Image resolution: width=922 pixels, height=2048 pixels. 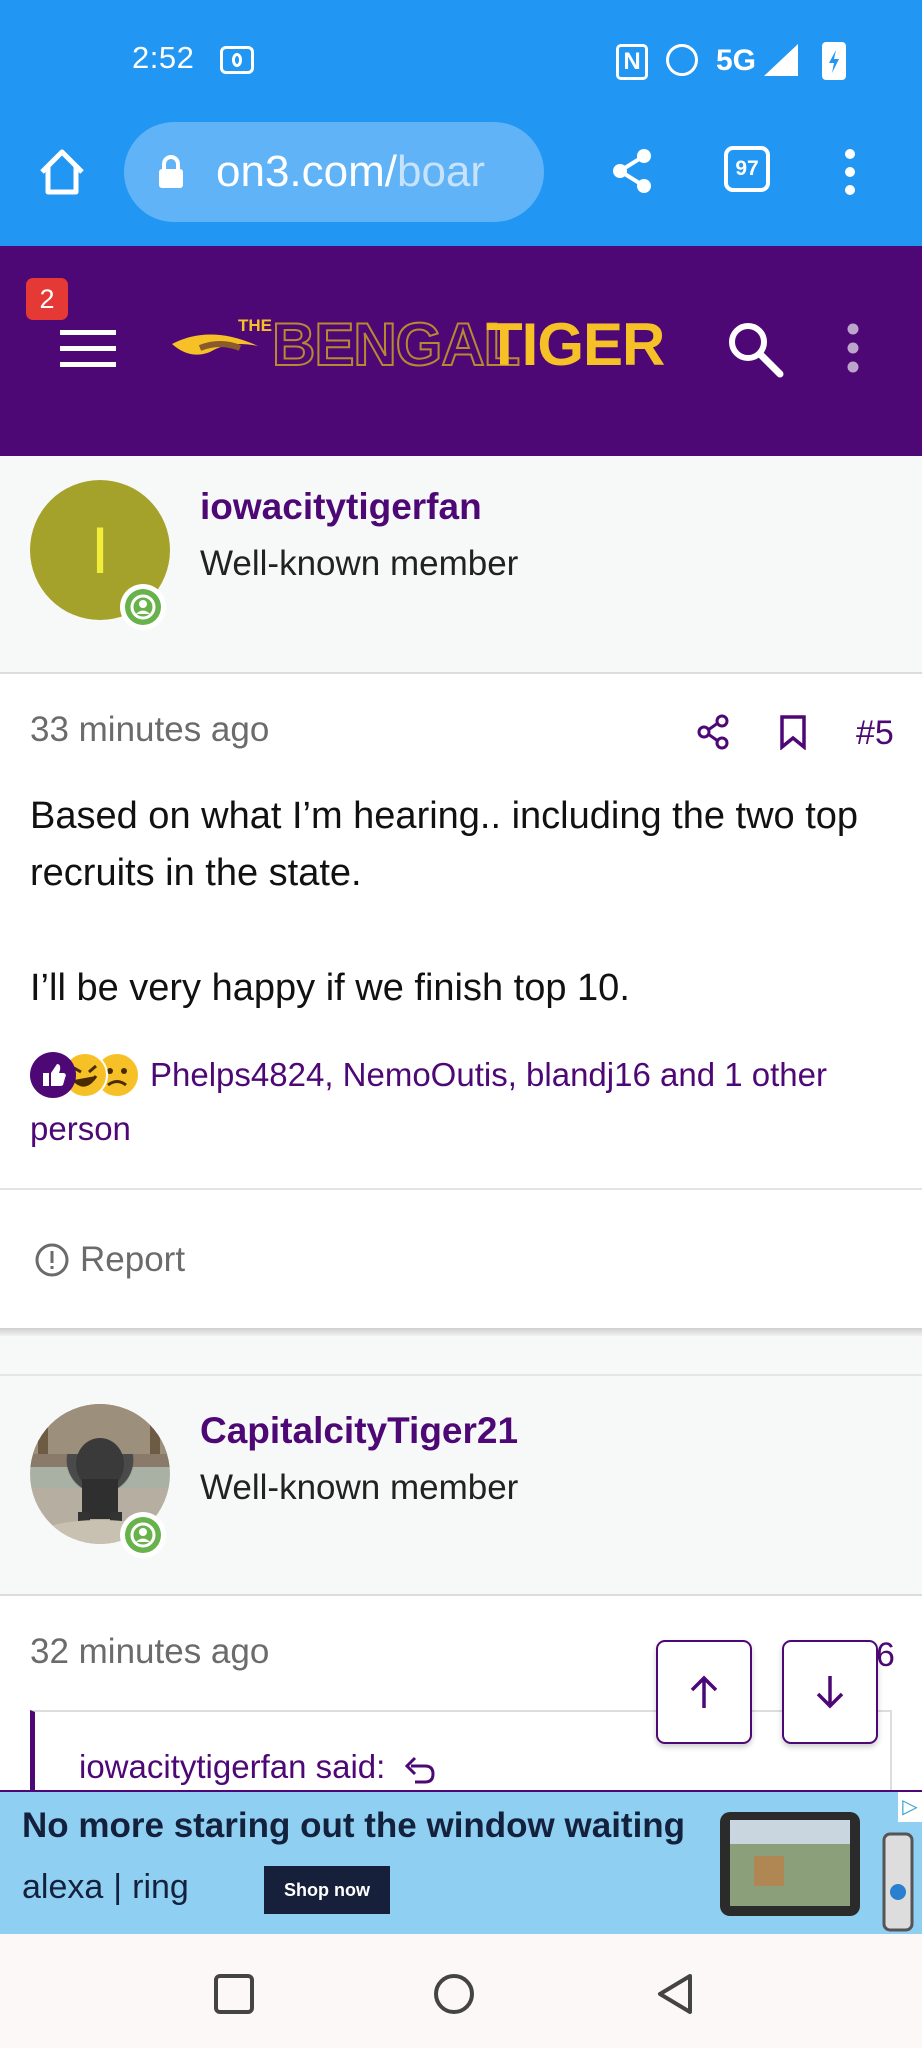 What do you see at coordinates (237, 60) in the screenshot?
I see `screen-record-icon` at bounding box center [237, 60].